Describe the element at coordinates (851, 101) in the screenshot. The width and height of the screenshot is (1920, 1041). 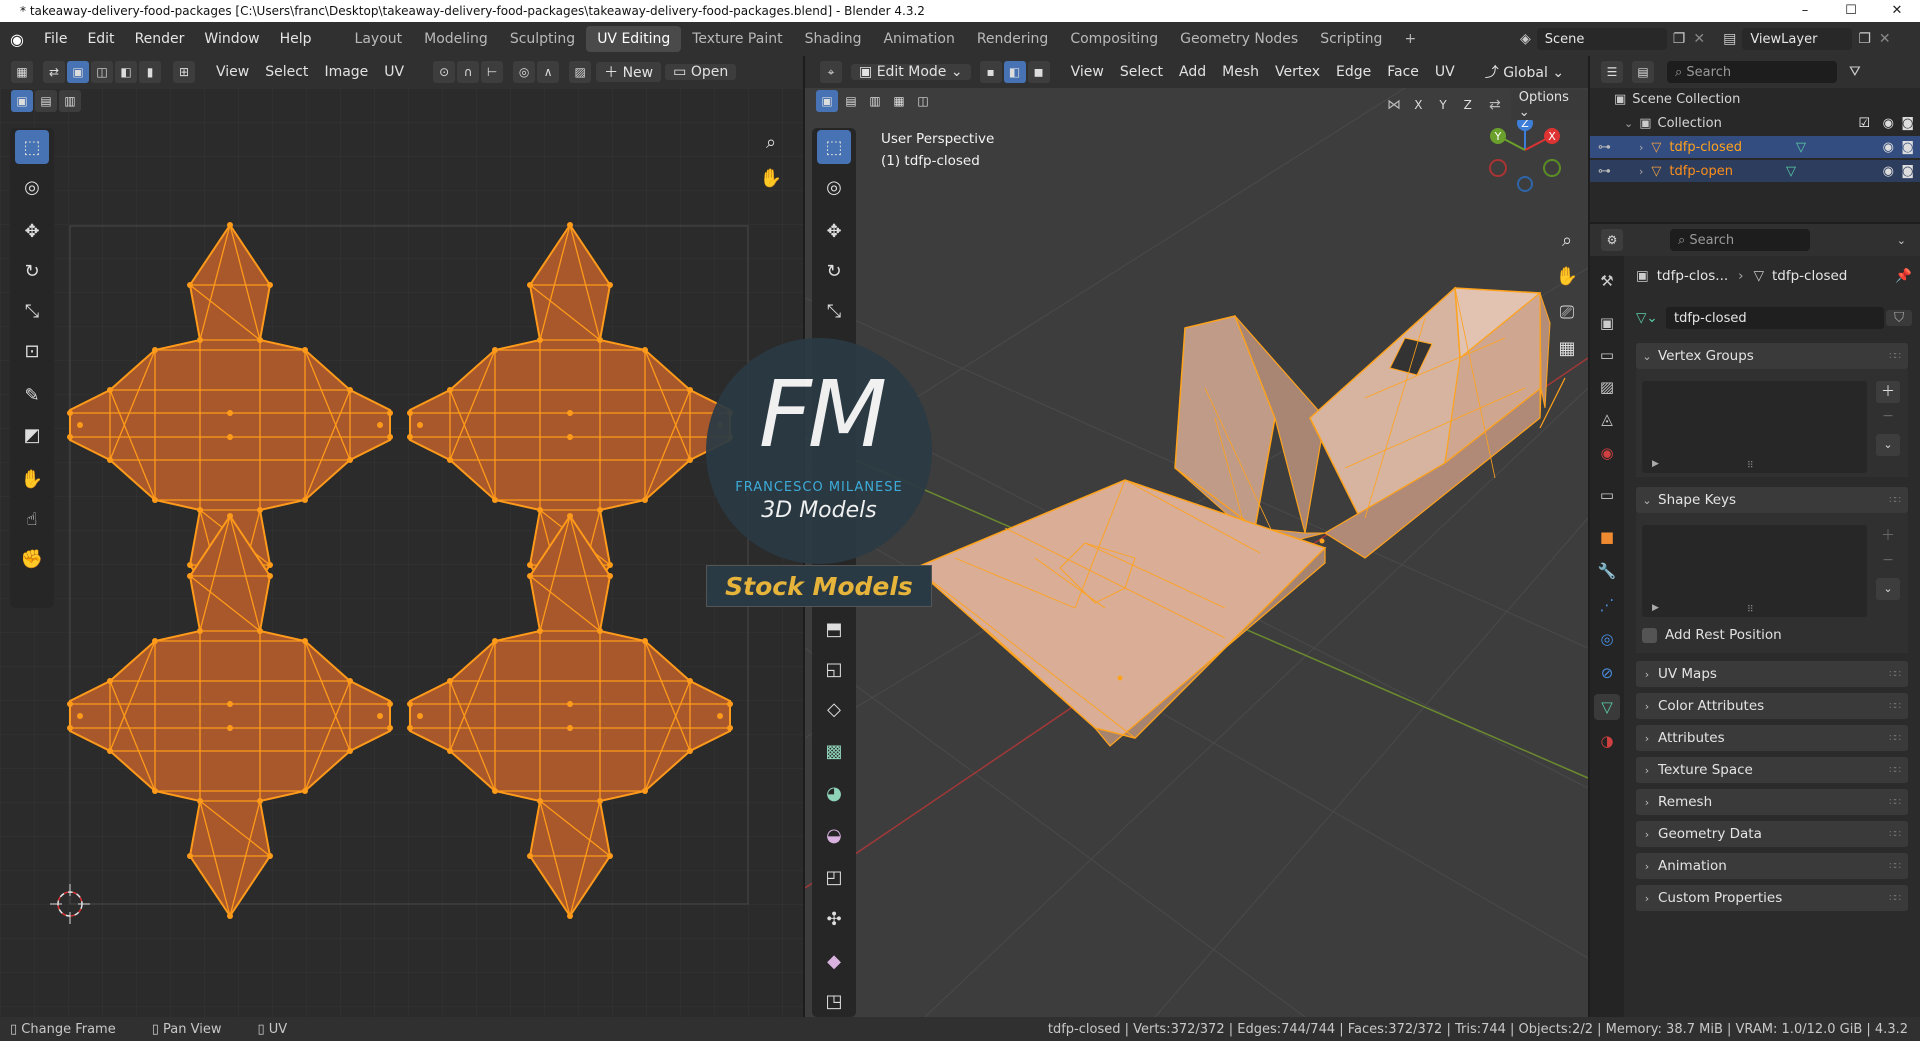
I see `vp-select-extend-icon: ▤` at that location.